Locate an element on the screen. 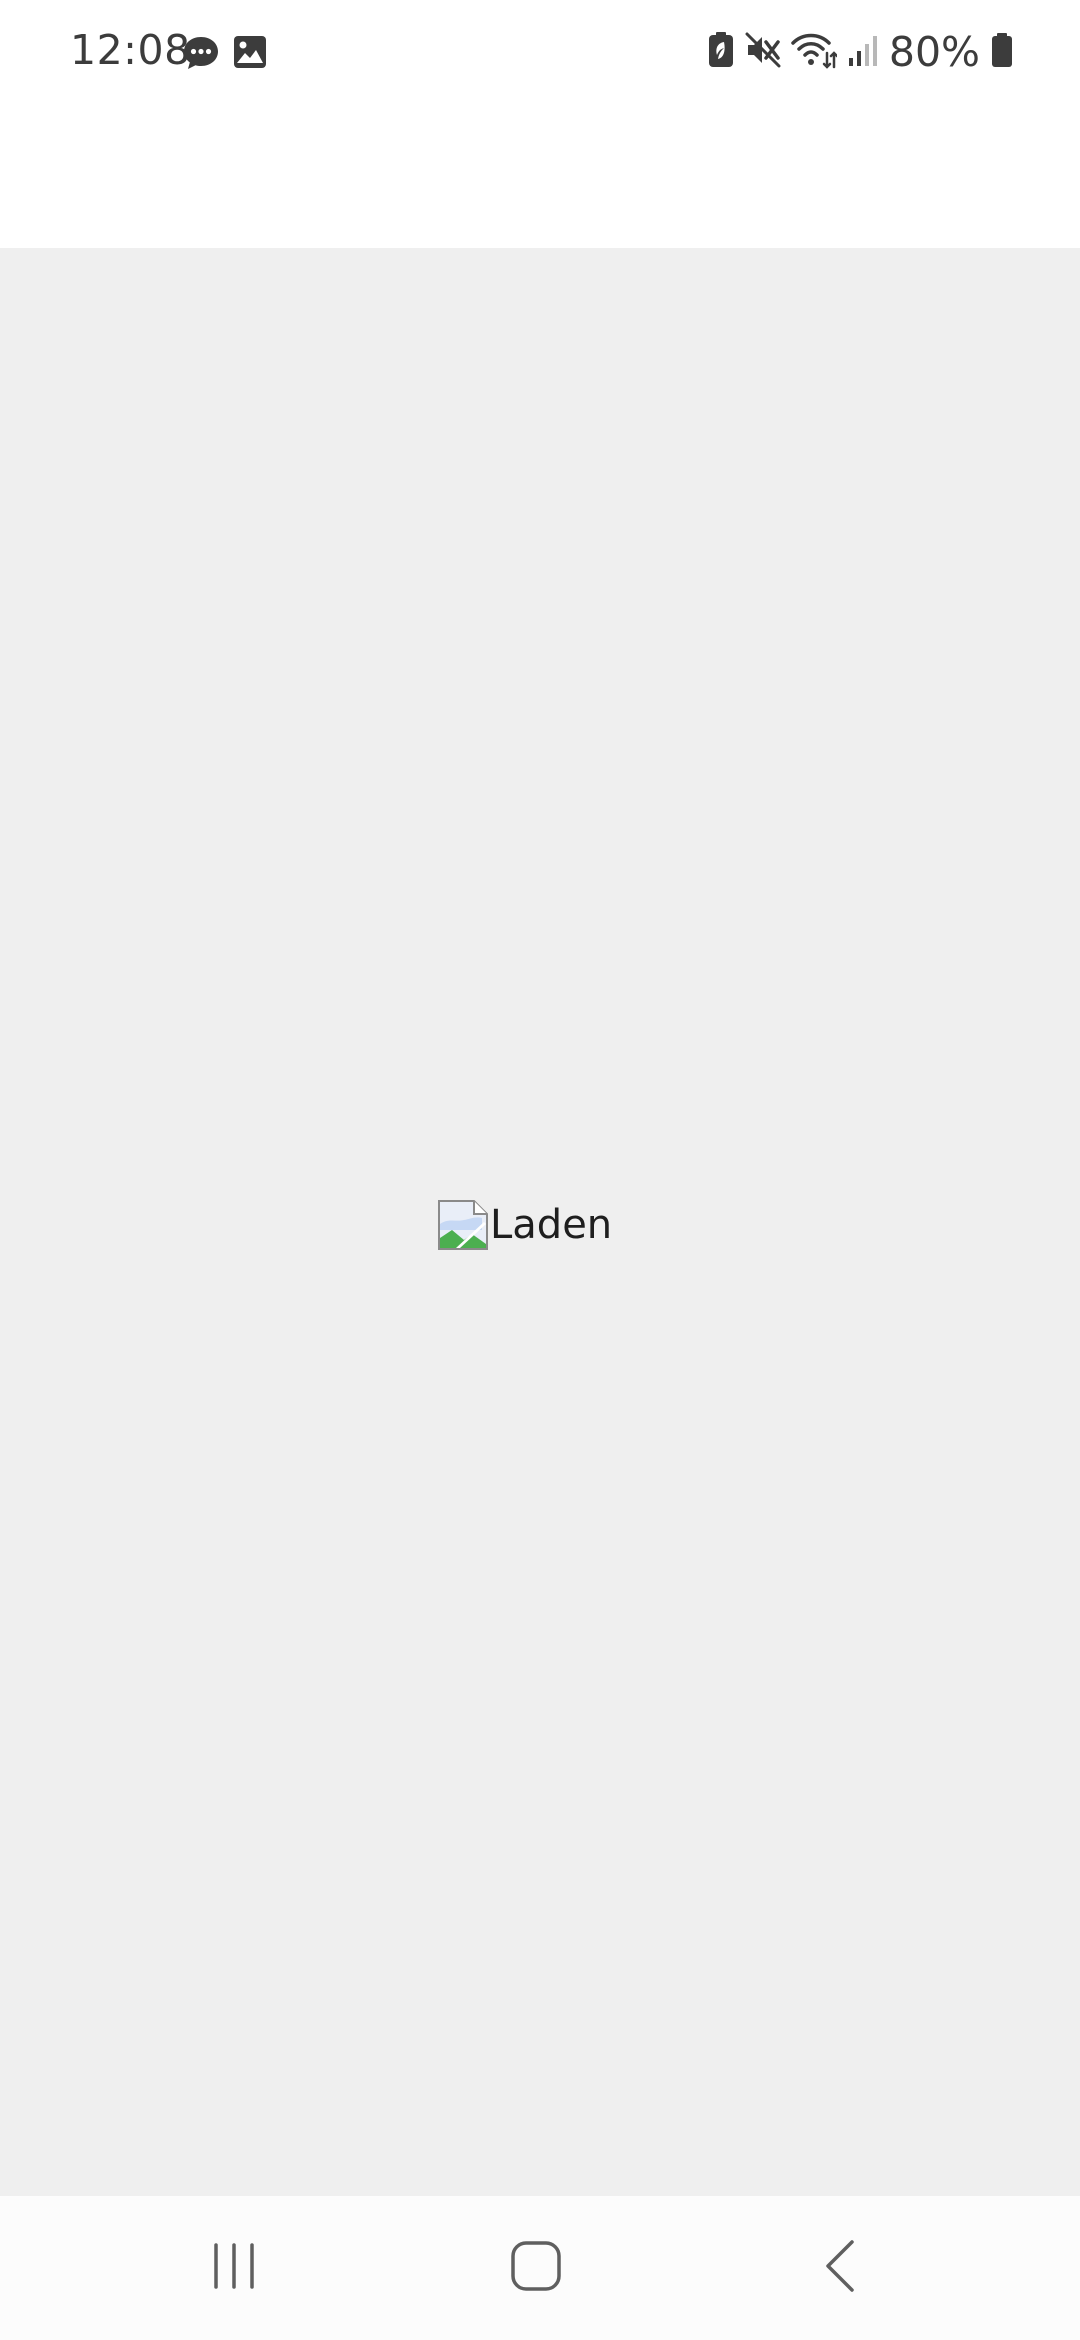  loading-alt-text: Laden is located at coordinates (551, 1225).